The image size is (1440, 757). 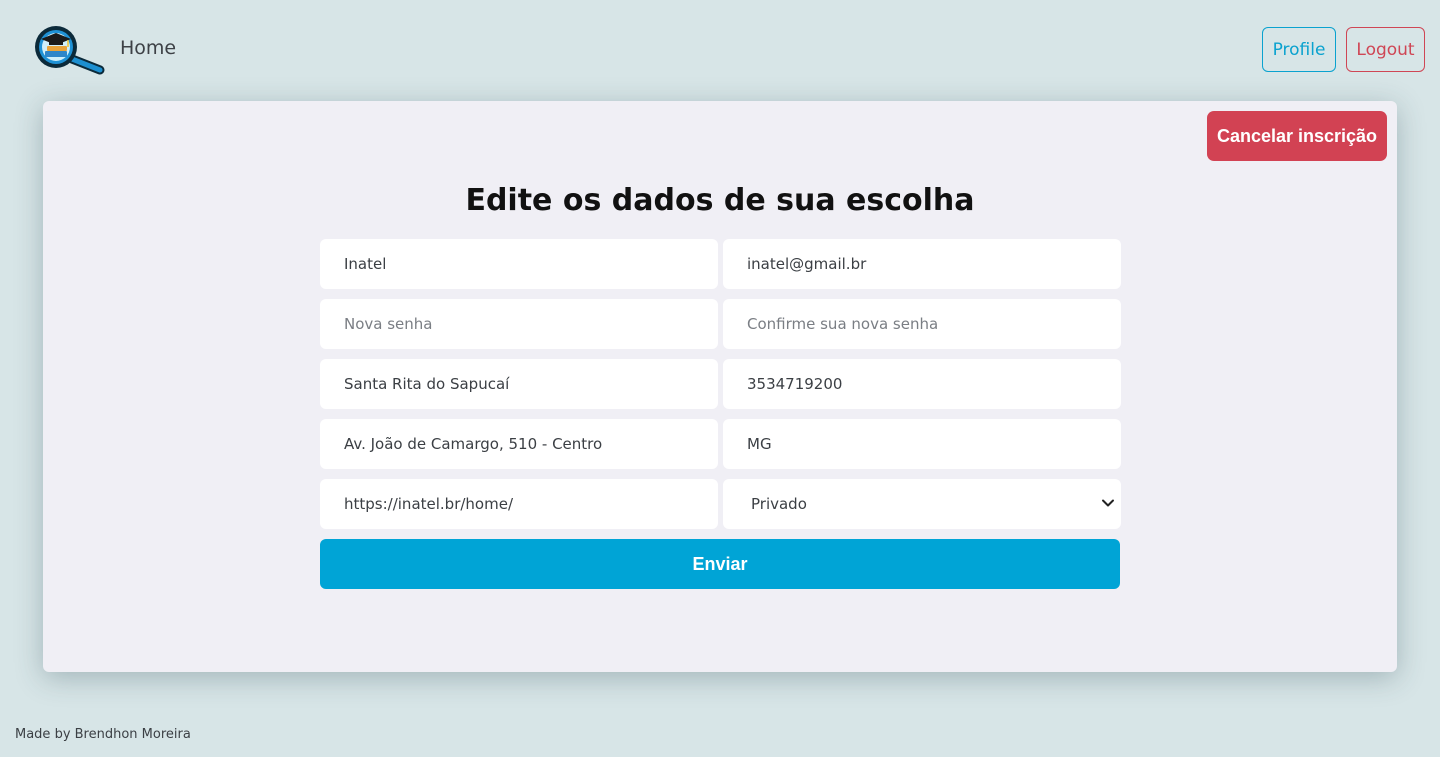 I want to click on address-input, so click(x=519, y=444).